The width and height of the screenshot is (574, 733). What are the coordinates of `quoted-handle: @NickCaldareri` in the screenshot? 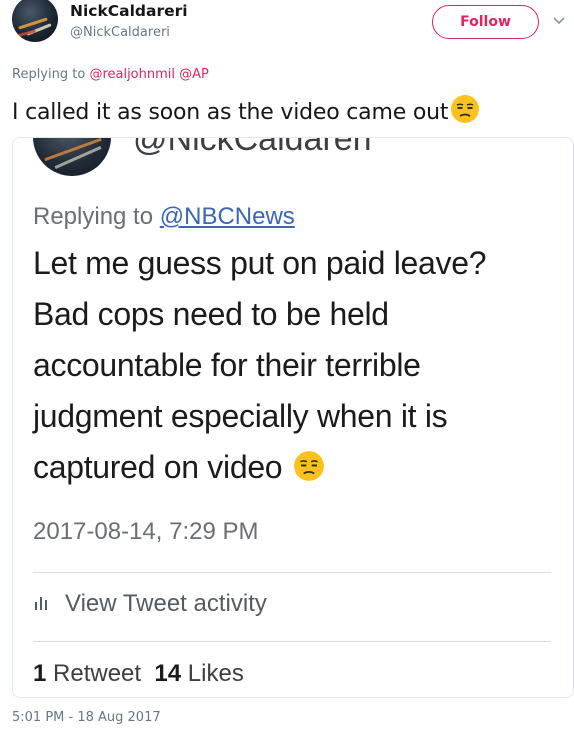 It's located at (252, 147).